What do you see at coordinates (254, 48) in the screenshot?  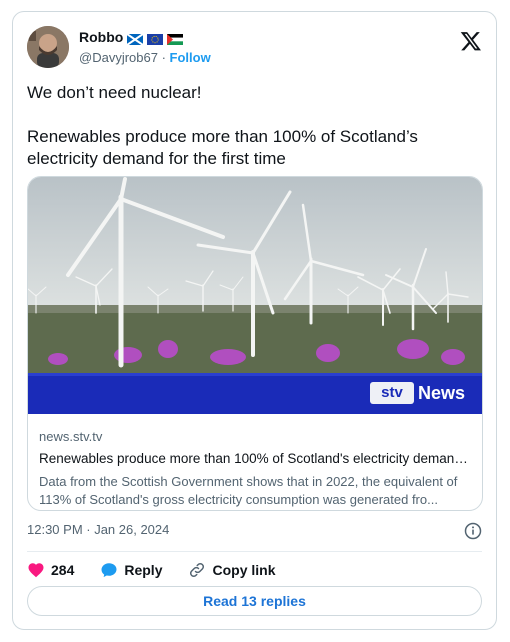 I see `tweet-header: Robbo @Davyjrob67 · Follow` at bounding box center [254, 48].